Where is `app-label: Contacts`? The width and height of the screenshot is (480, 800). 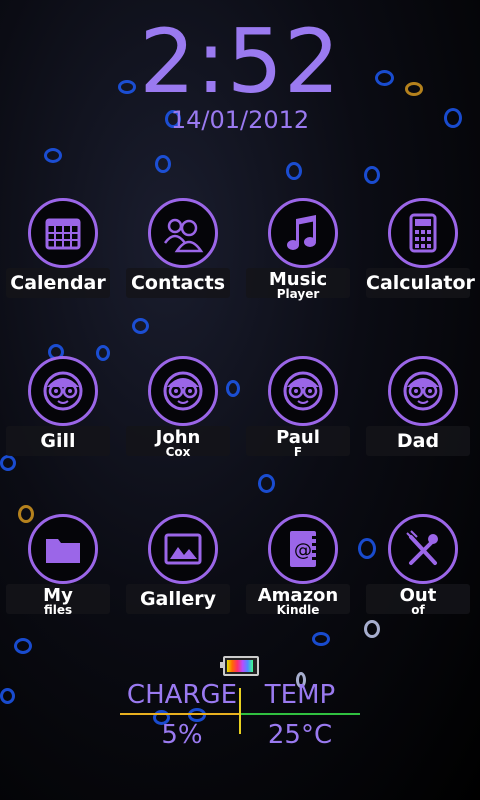 app-label: Contacts is located at coordinates (178, 283).